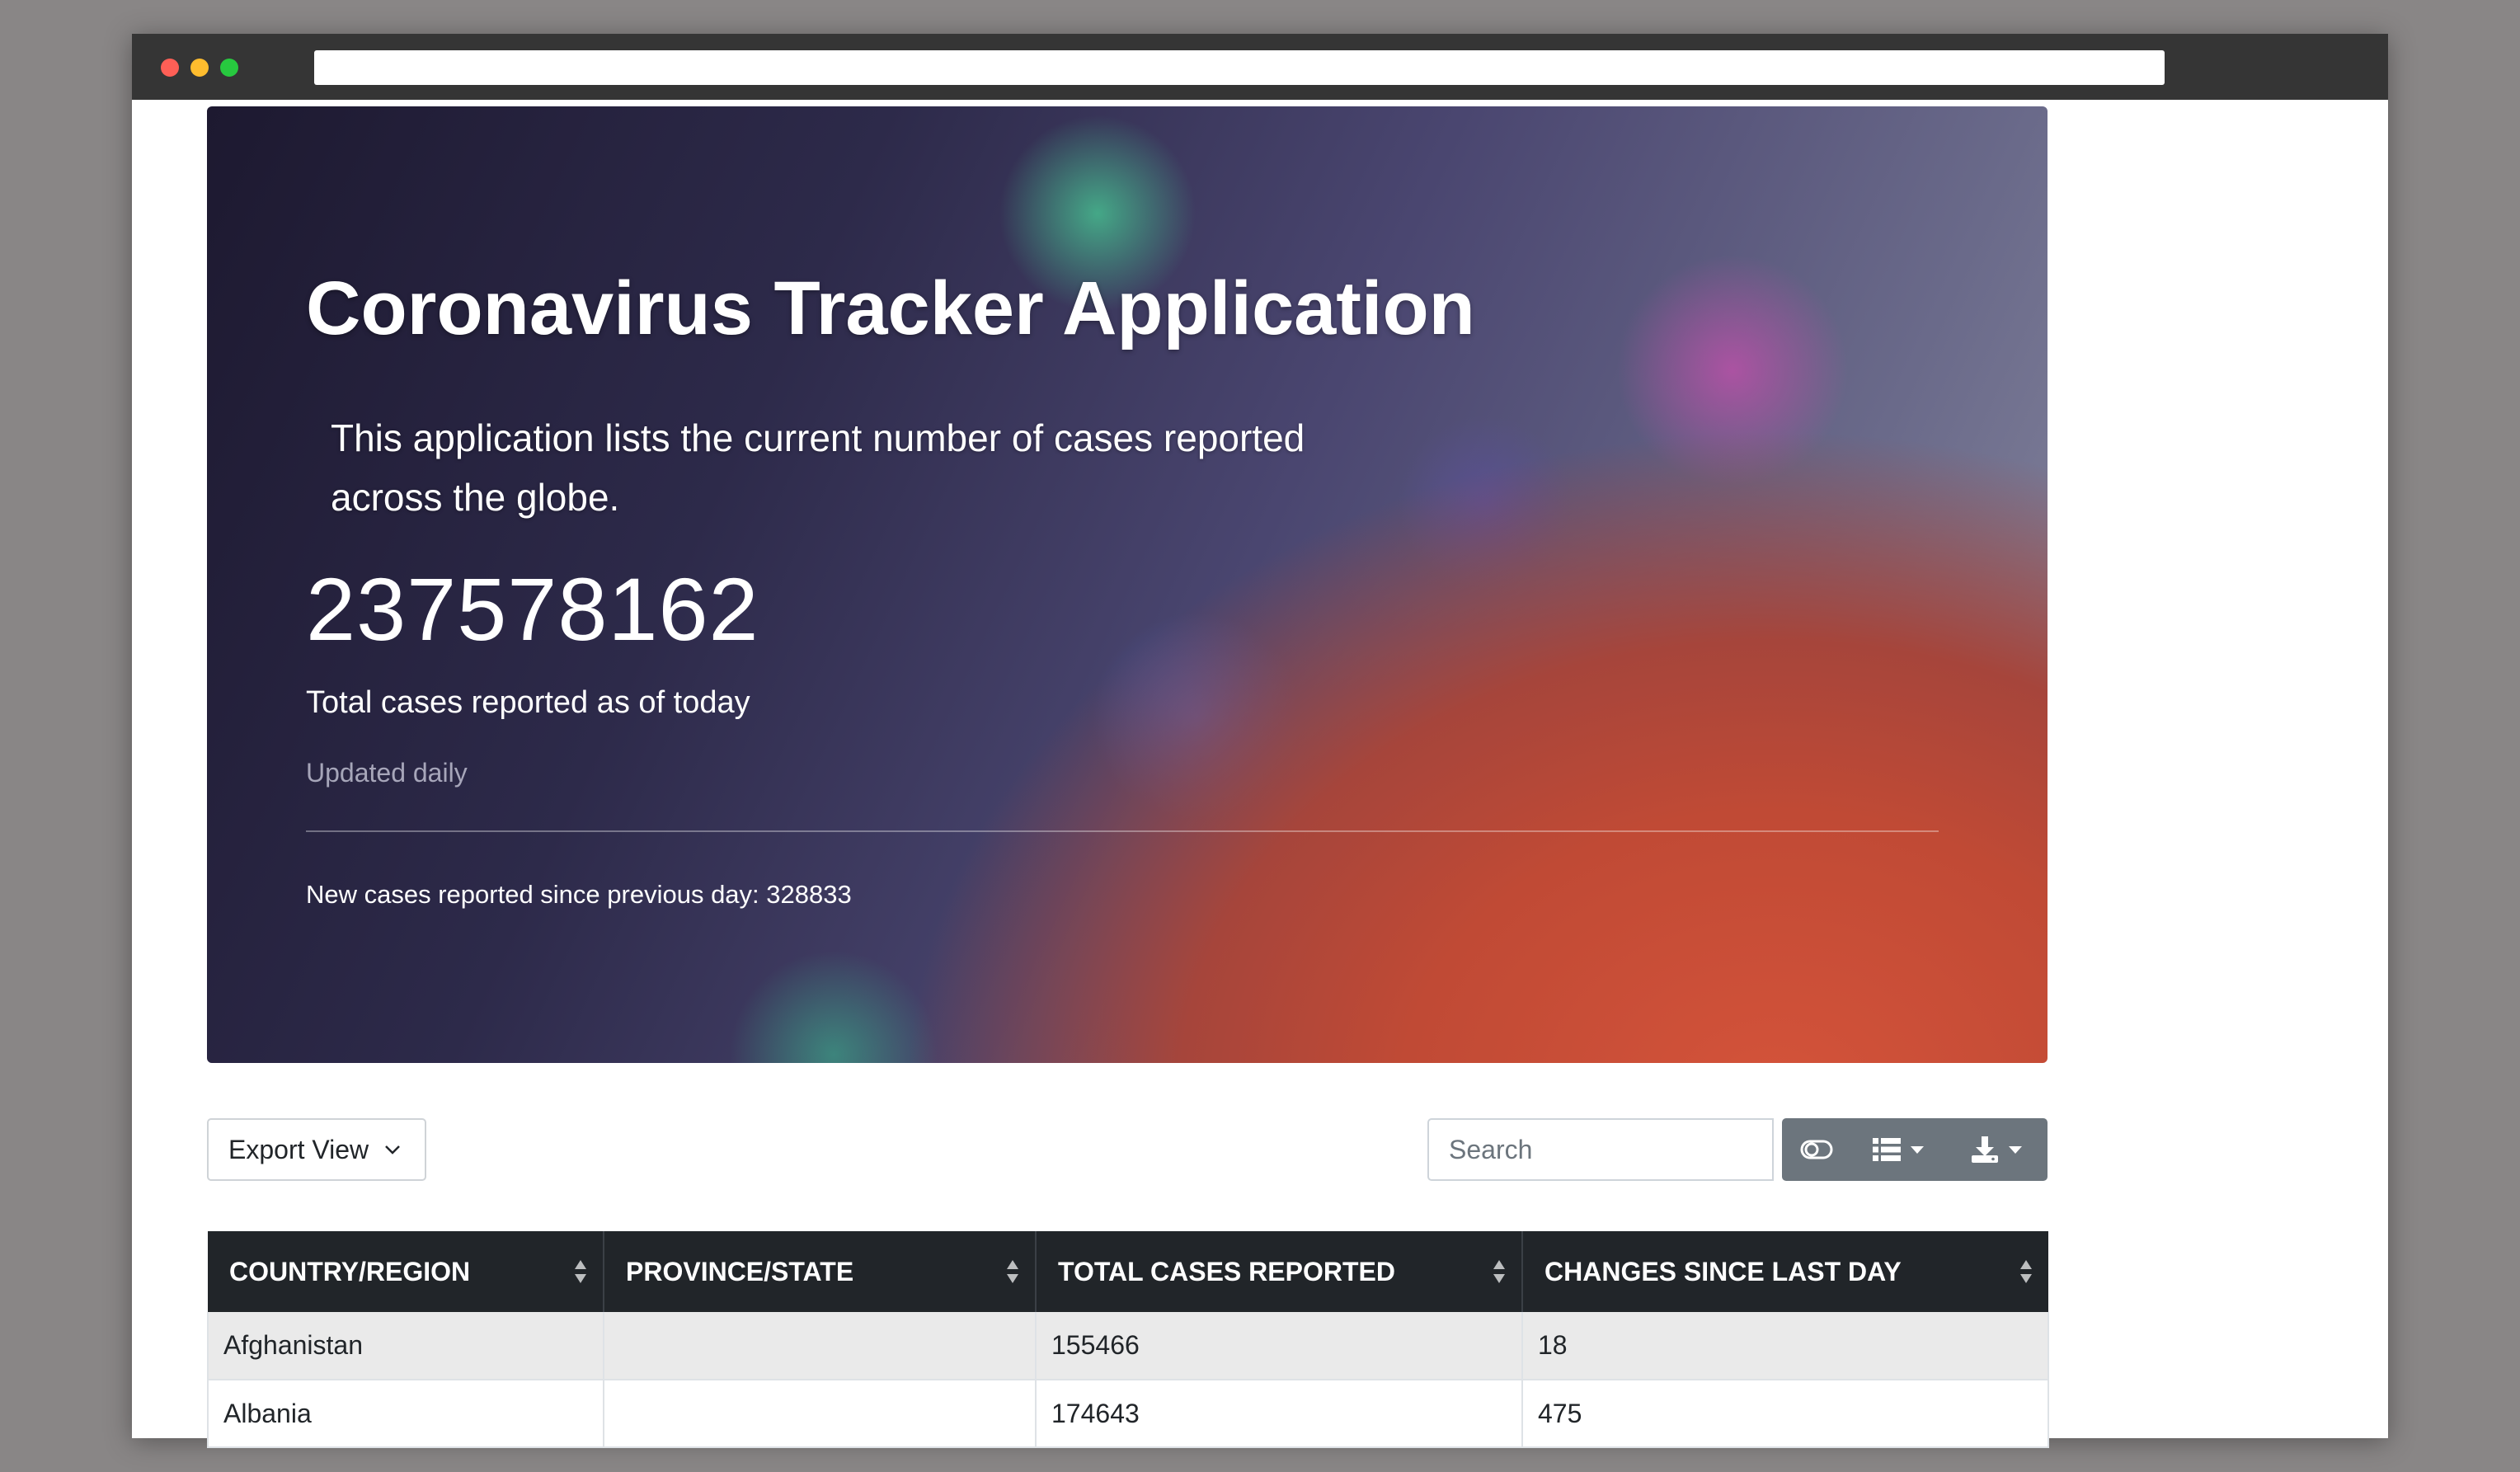 This screenshot has width=2520, height=1472. What do you see at coordinates (528, 702) in the screenshot?
I see `total-cases-label: Total cases reported as of today` at bounding box center [528, 702].